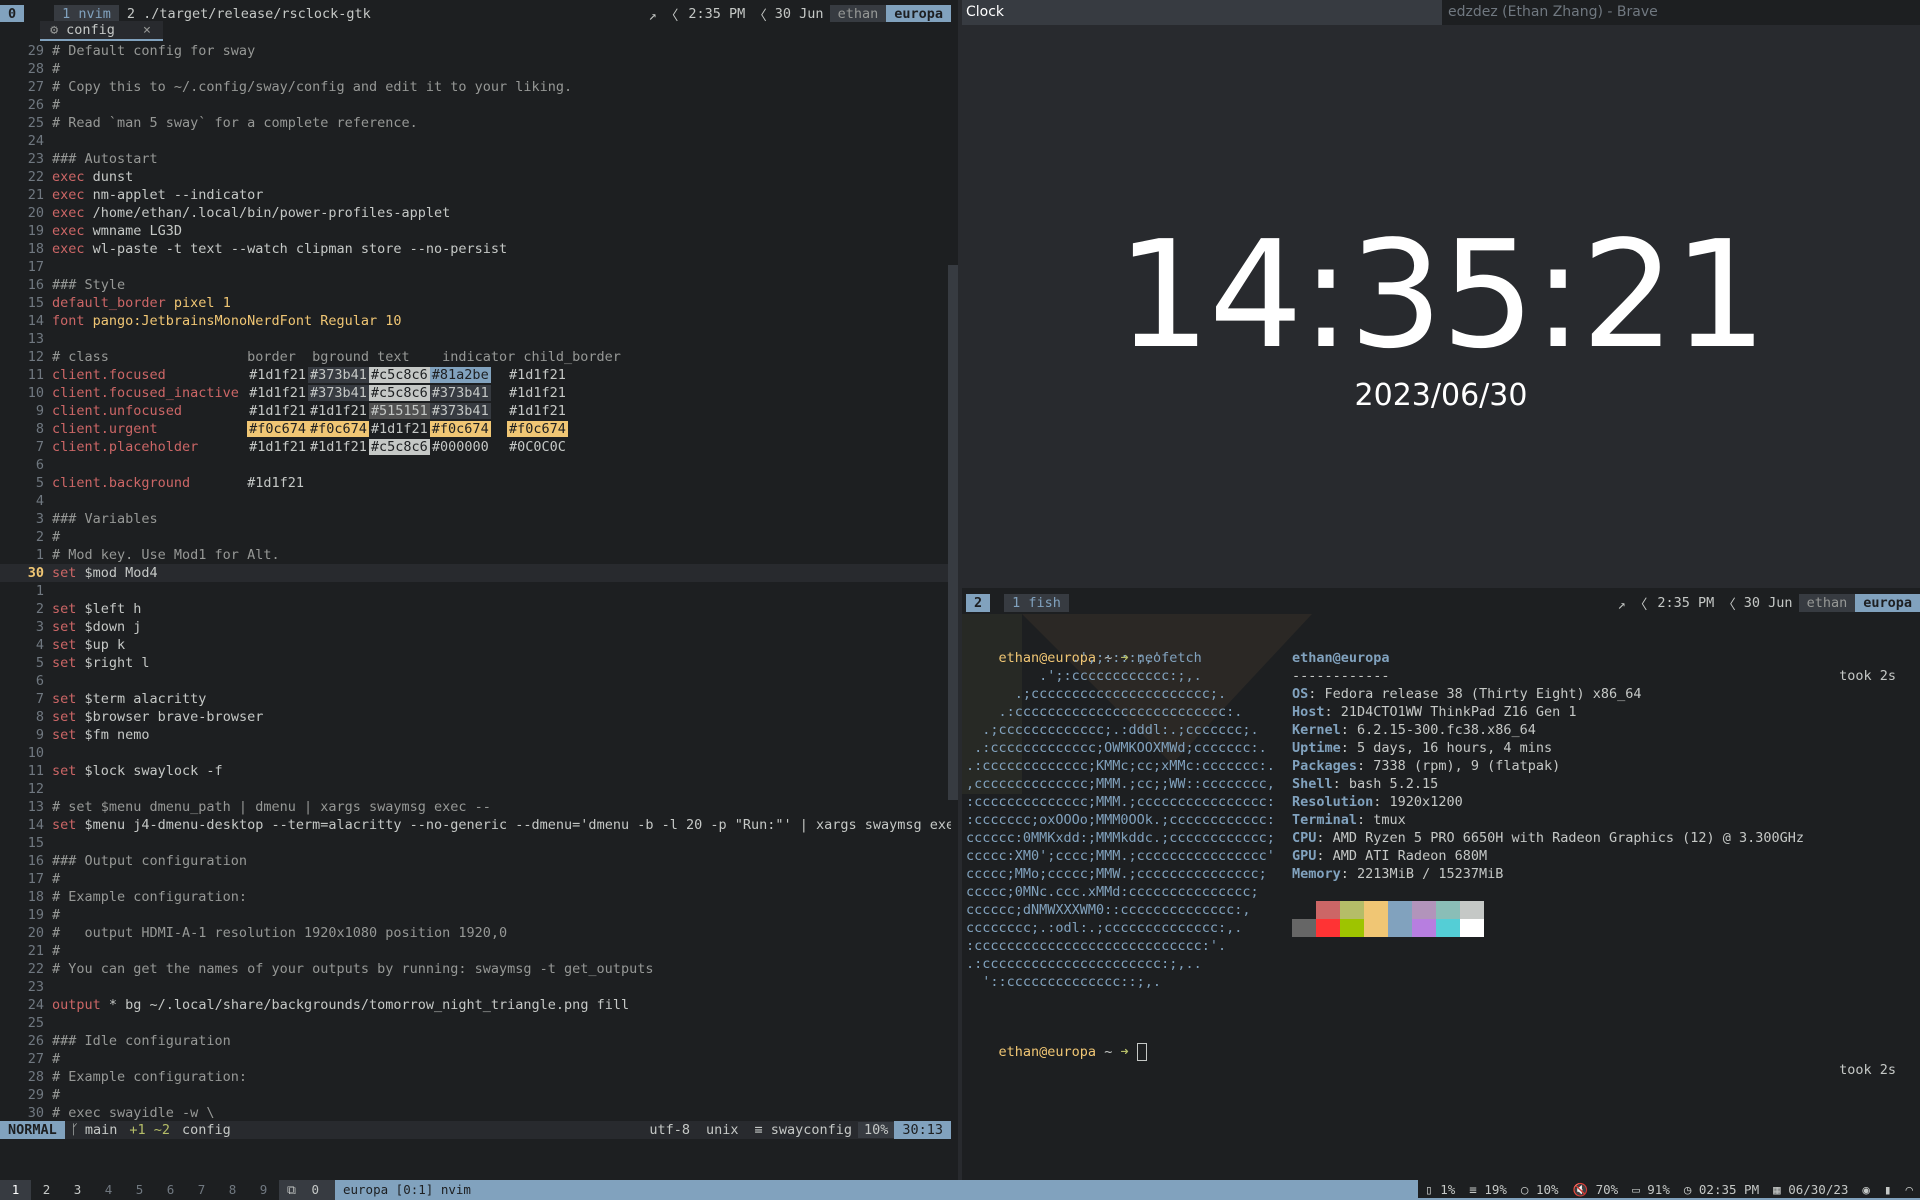  I want to click on code-line: 1, so click(475, 591).